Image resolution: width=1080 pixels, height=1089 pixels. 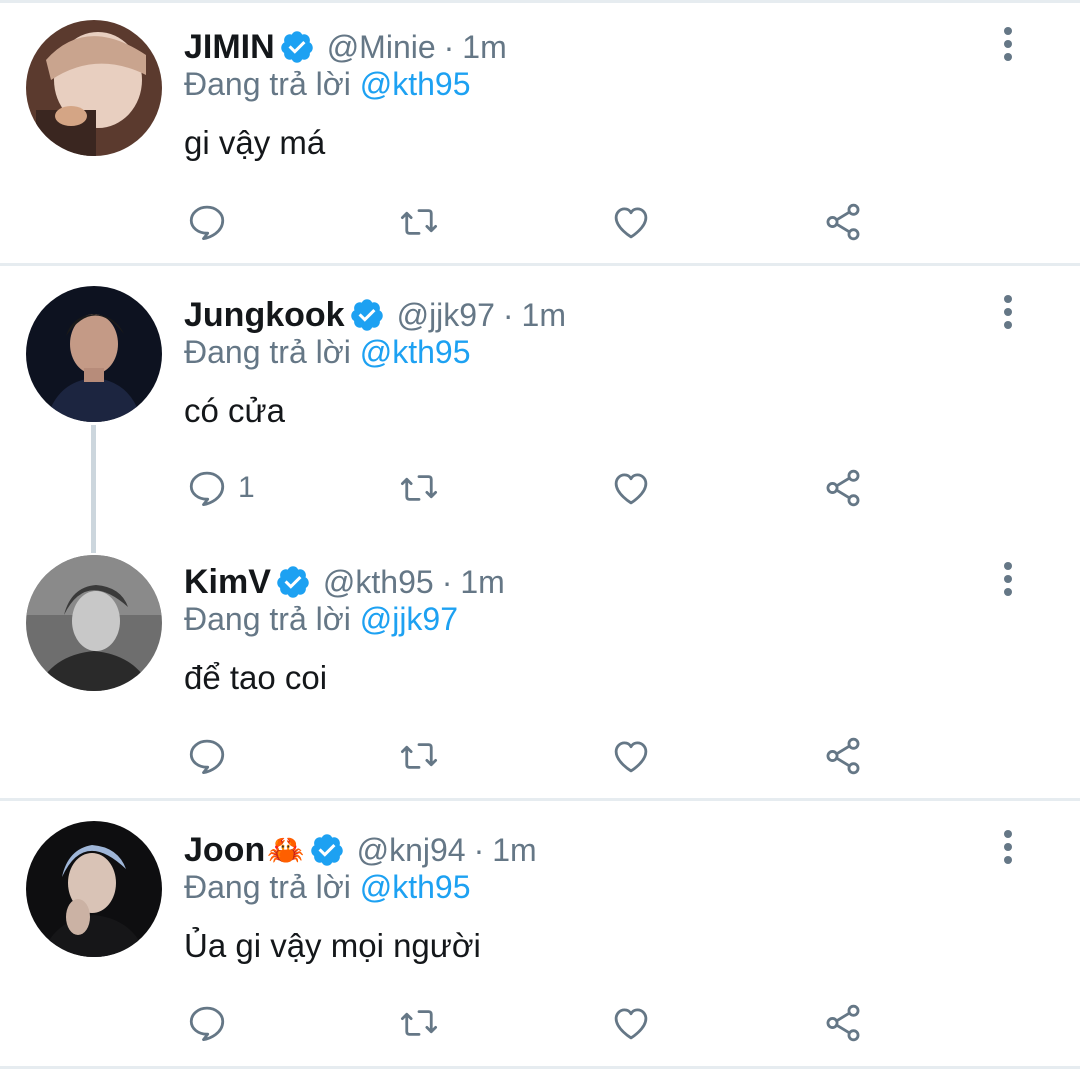 I want to click on display-name: Joon, so click(x=224, y=850).